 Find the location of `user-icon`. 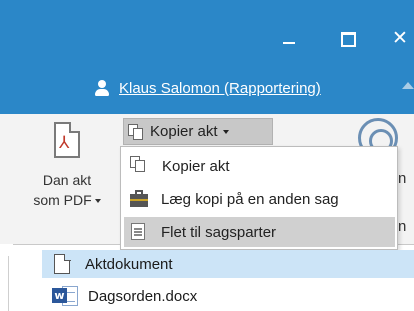

user-icon is located at coordinates (102, 88).